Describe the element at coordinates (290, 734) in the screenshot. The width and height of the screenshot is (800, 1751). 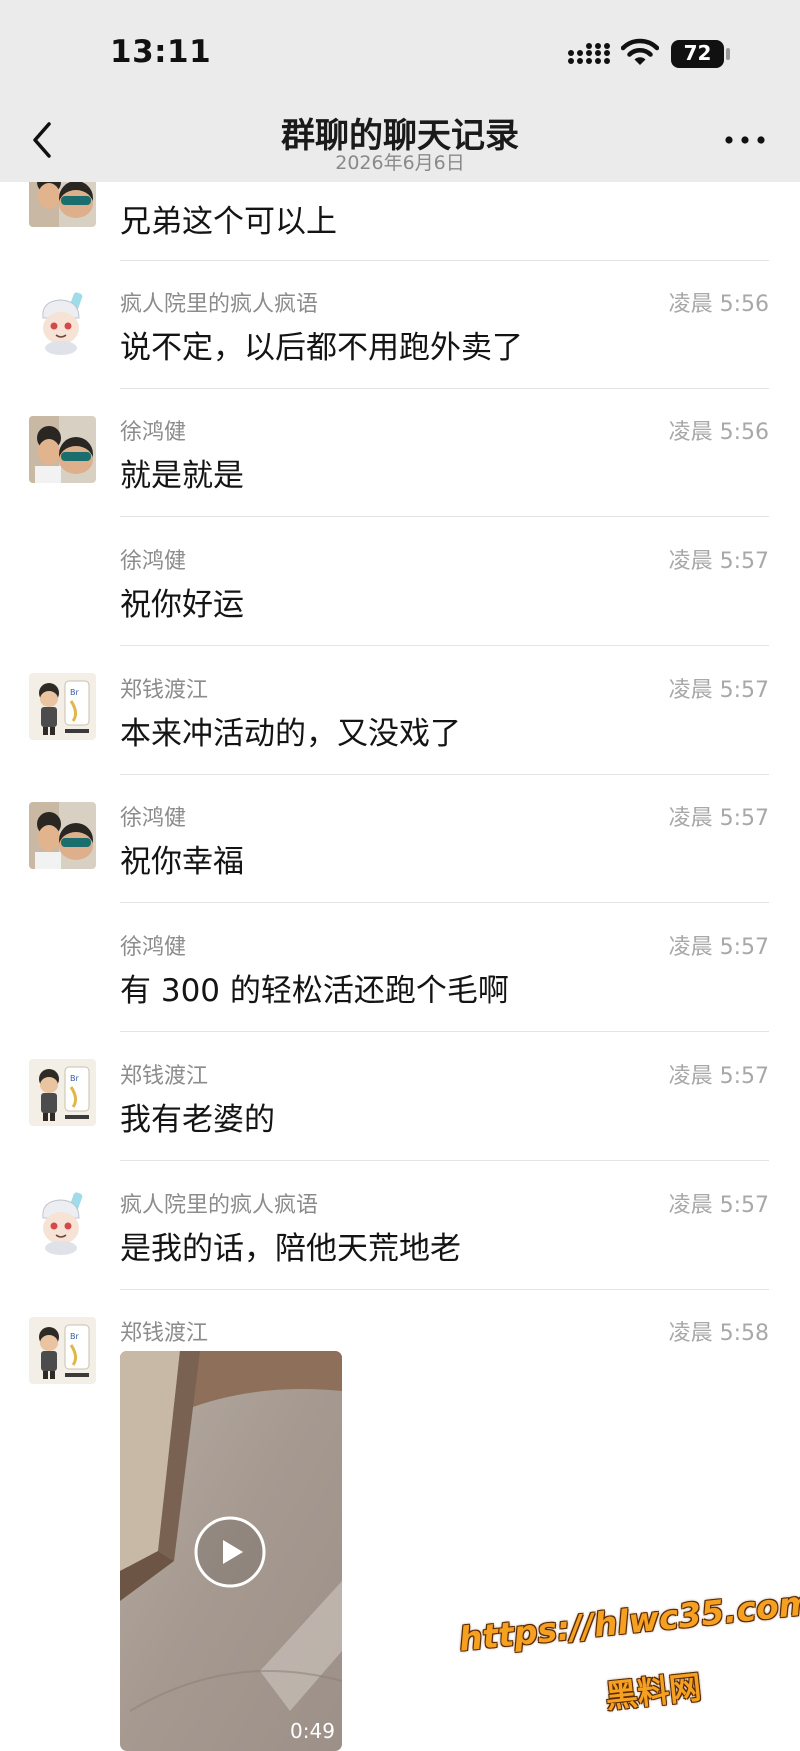
I see `message-text: 本来冲活动的，又没戏了` at that location.